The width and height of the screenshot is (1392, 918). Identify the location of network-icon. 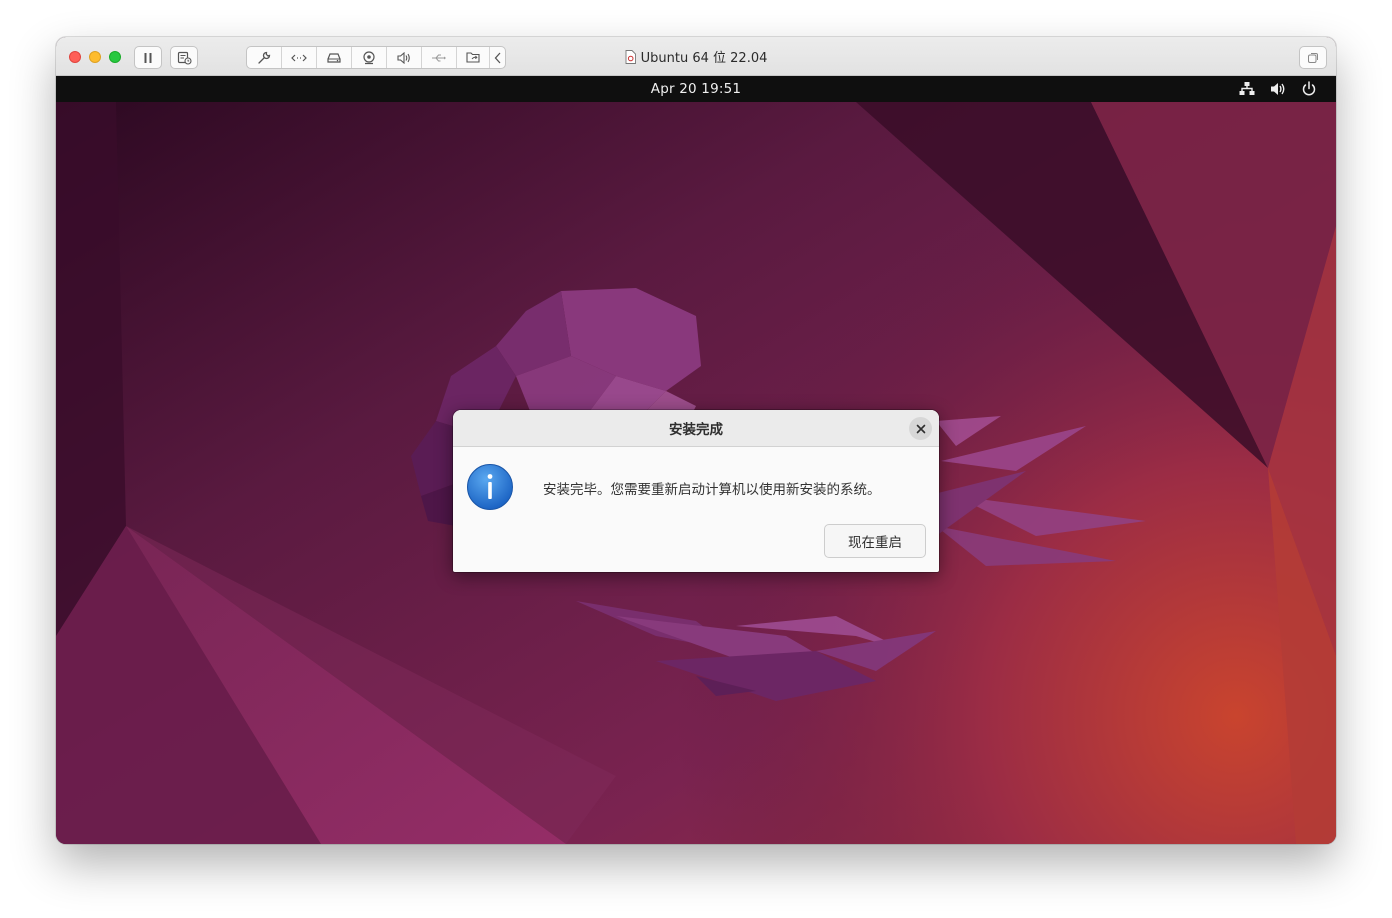
(1247, 89).